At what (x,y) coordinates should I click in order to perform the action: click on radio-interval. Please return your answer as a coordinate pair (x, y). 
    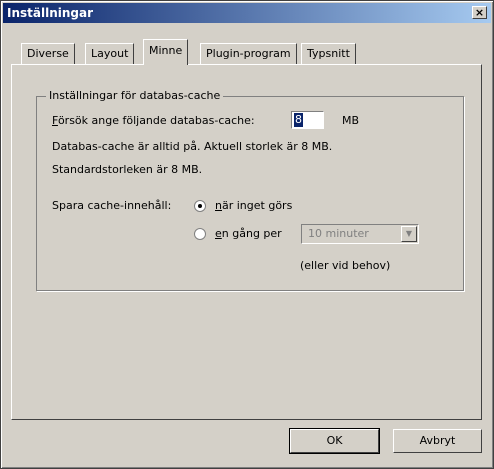
    Looking at the image, I should click on (200, 234).